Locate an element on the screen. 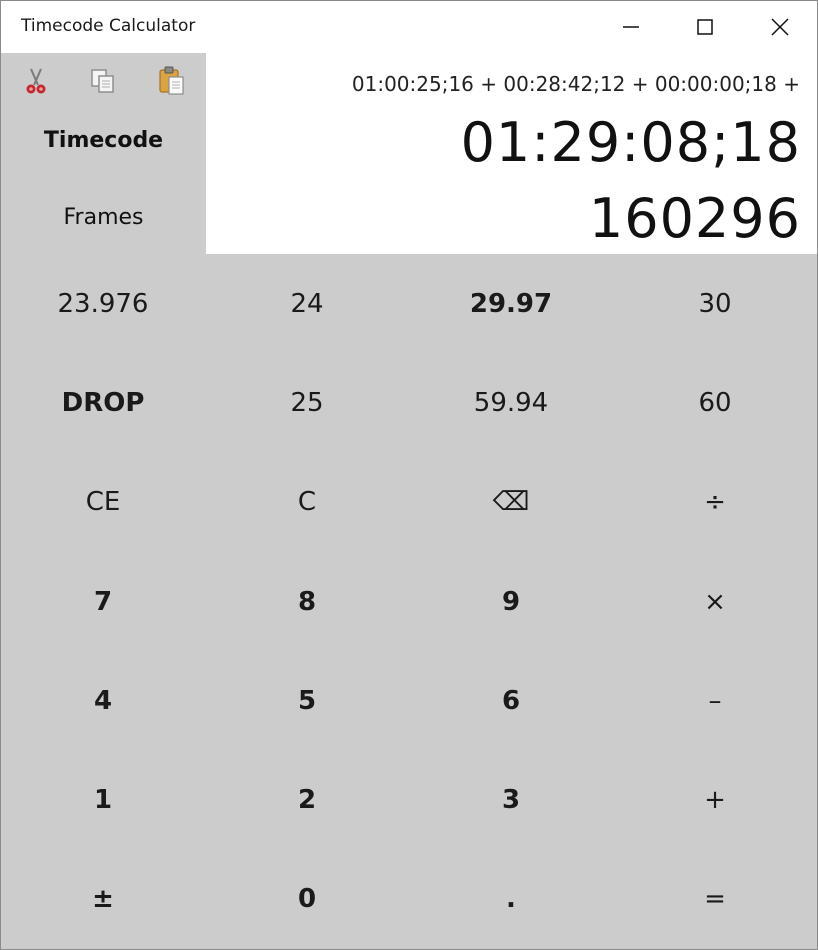 The image size is (818, 950). digit-7-button: 7 is located at coordinates (103, 601).